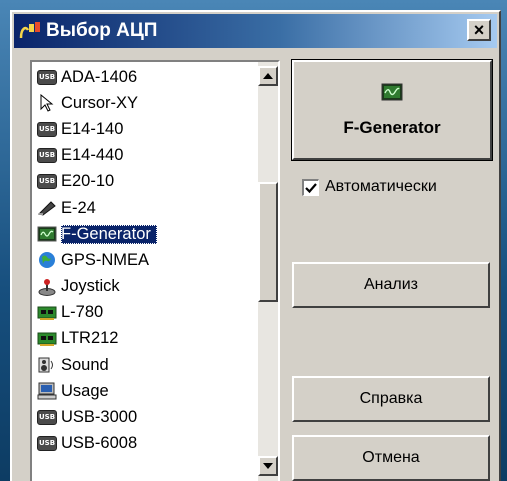 This screenshot has height=481, width=507. I want to click on cancel-button: Отмена, so click(391, 458).